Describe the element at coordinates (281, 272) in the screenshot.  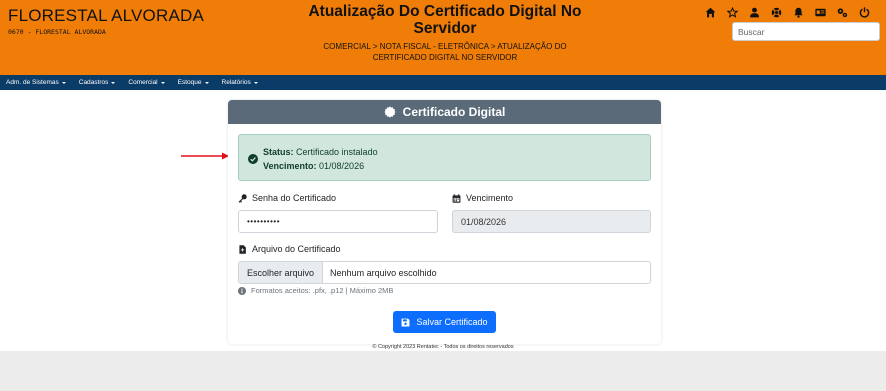
I see `choose-file-button: Escolher arquivo` at that location.